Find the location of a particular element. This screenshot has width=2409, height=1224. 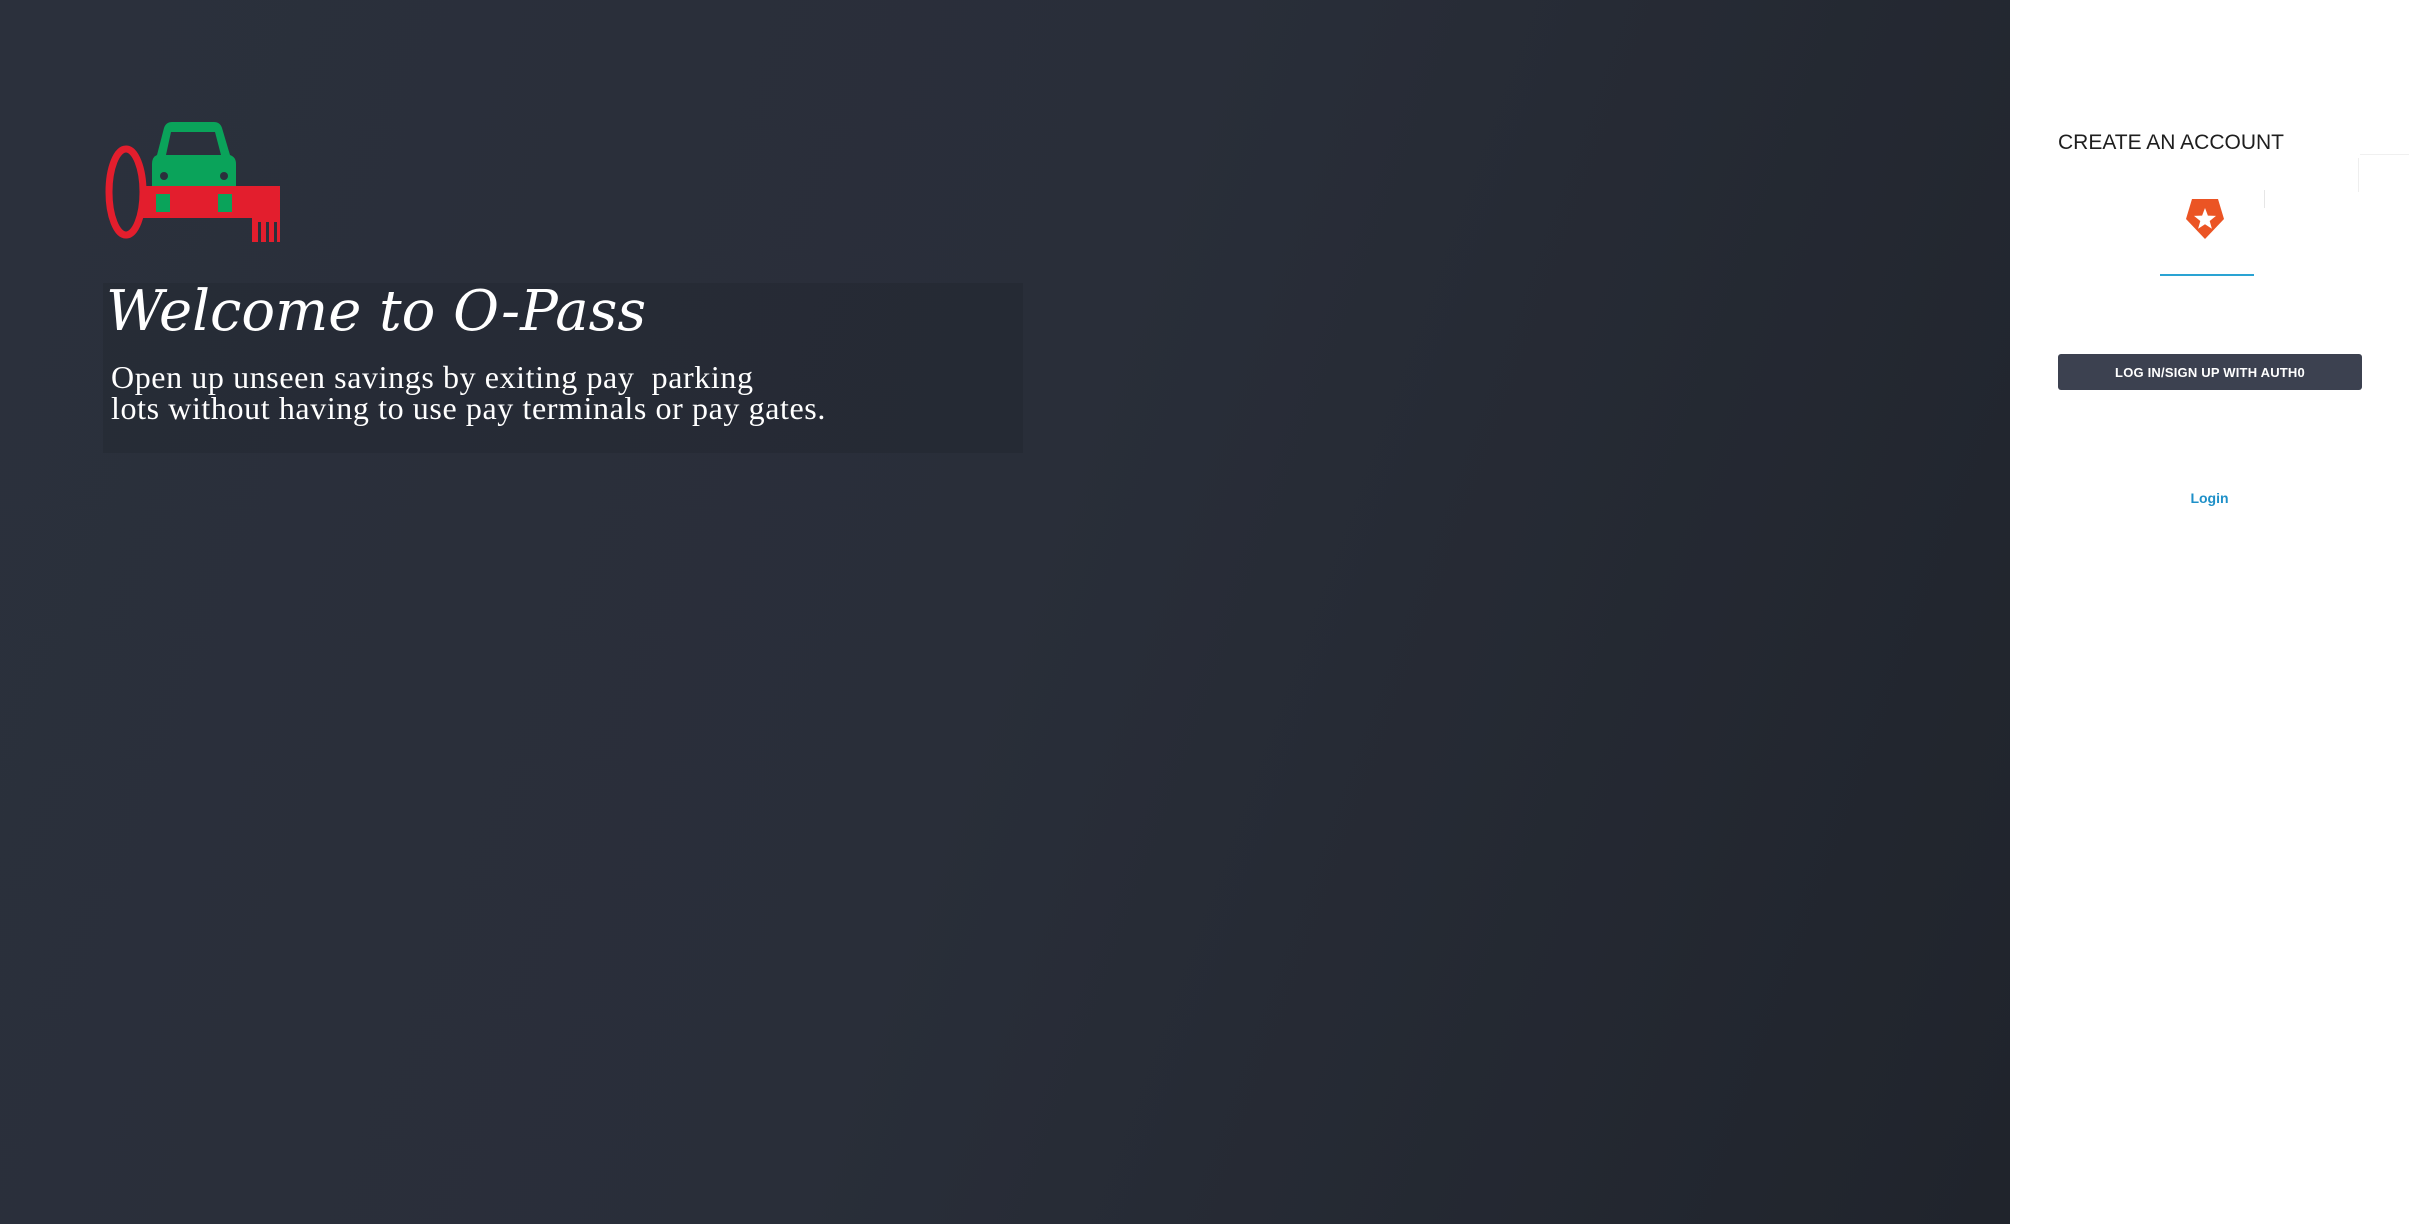

auth0-icon is located at coordinates (2205, 219).